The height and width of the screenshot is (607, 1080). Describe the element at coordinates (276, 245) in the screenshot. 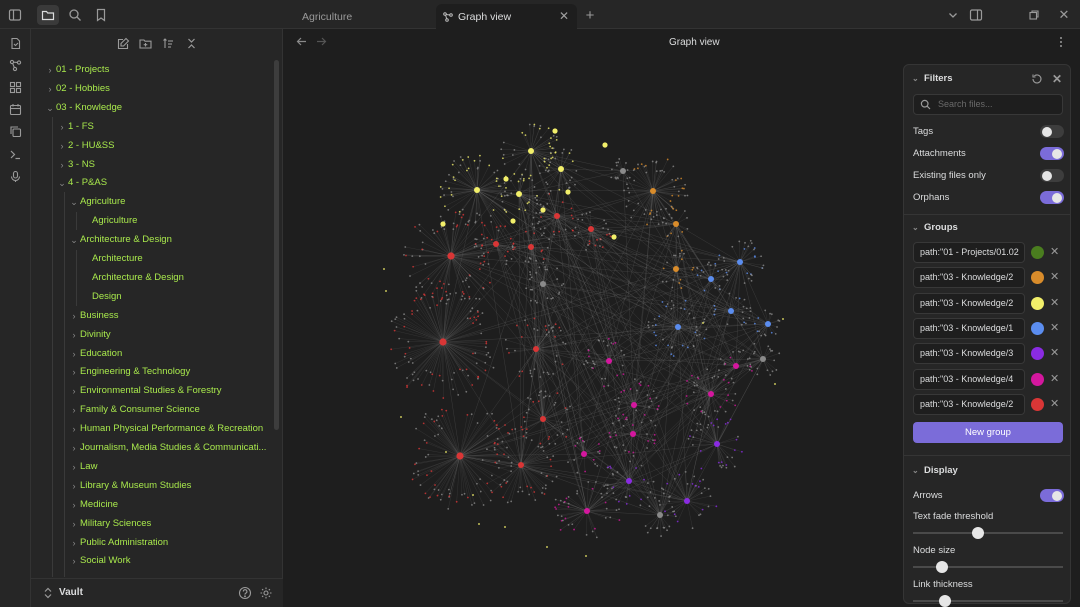

I see `sidebar-scrollbar` at that location.